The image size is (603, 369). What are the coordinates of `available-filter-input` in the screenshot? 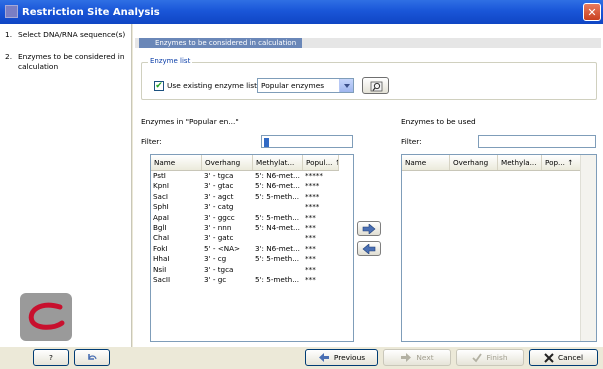 It's located at (307, 141).